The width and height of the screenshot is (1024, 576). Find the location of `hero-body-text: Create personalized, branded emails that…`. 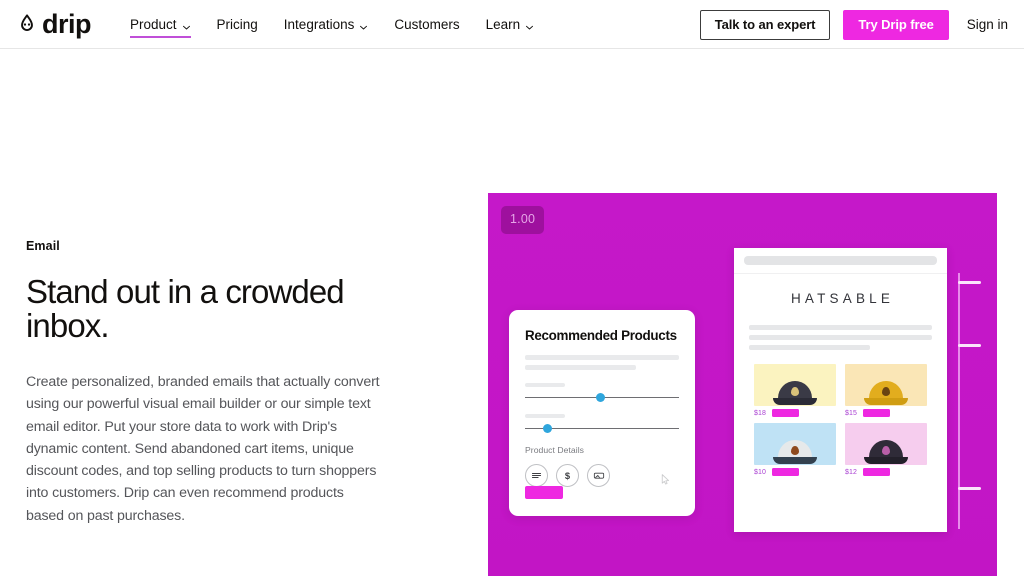

hero-body-text: Create personalized, branded emails that… is located at coordinates (203, 449).